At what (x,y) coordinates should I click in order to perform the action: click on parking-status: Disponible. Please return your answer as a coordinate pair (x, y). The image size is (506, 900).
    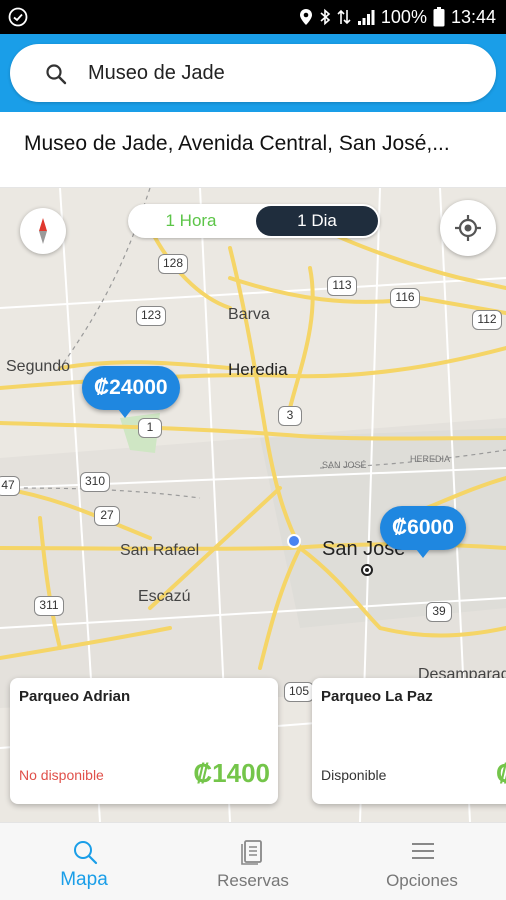
    Looking at the image, I should click on (354, 775).